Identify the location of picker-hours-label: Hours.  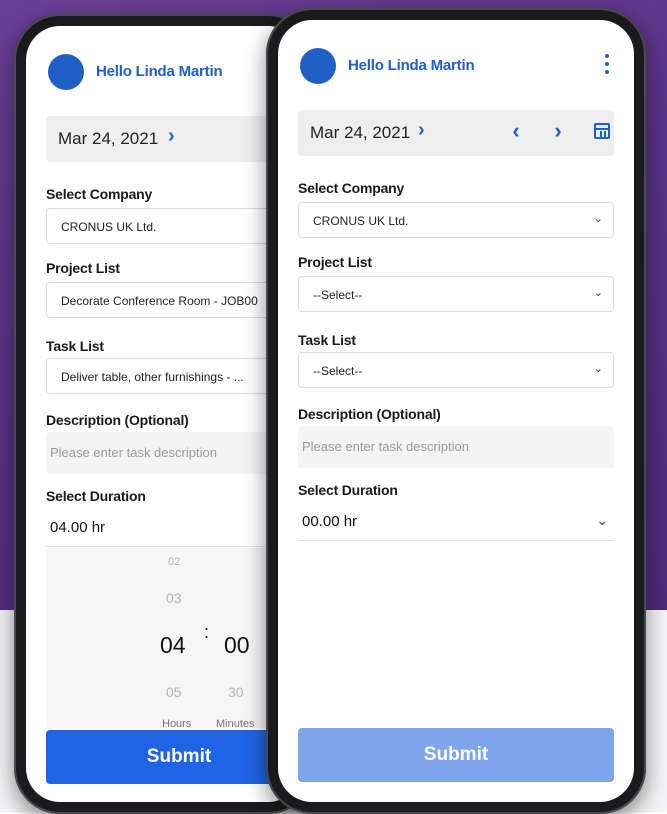
(177, 724).